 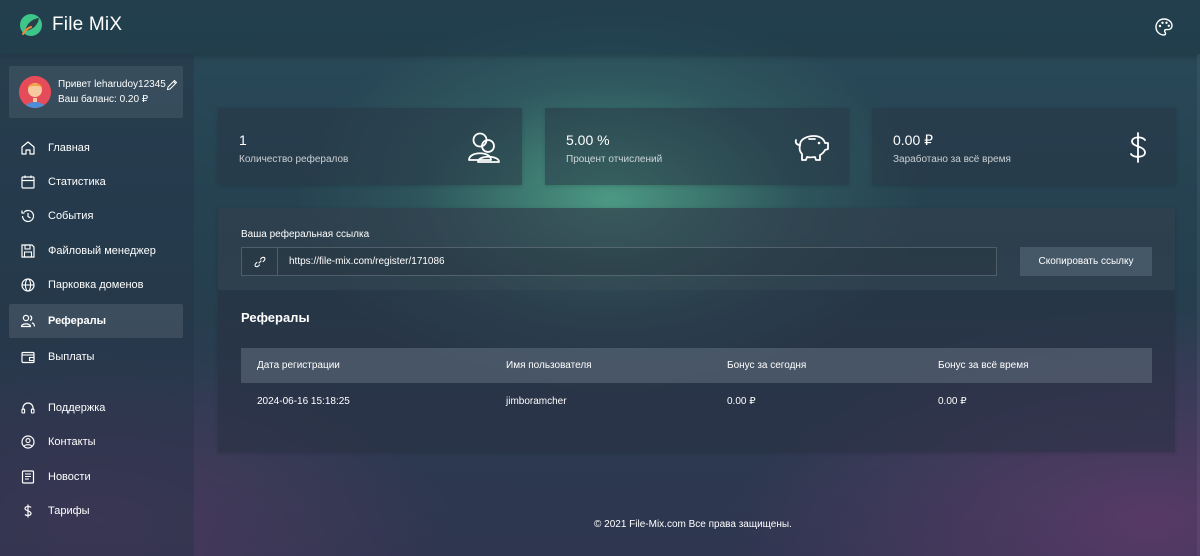 I want to click on column-header-bonus-total: Бонус за всё время, so click(x=983, y=365).